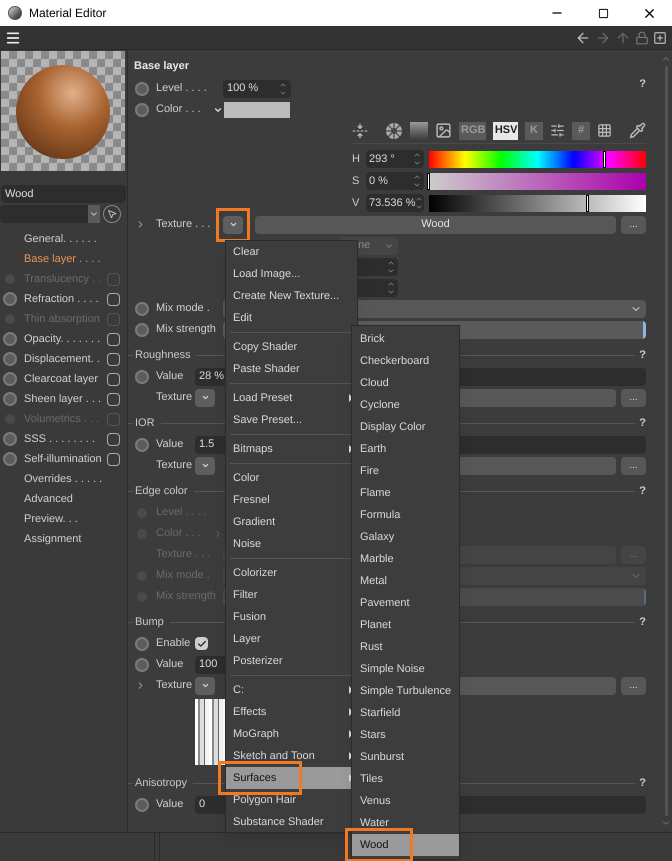 This screenshot has height=861, width=672. I want to click on section-title: Bump, so click(149, 622).